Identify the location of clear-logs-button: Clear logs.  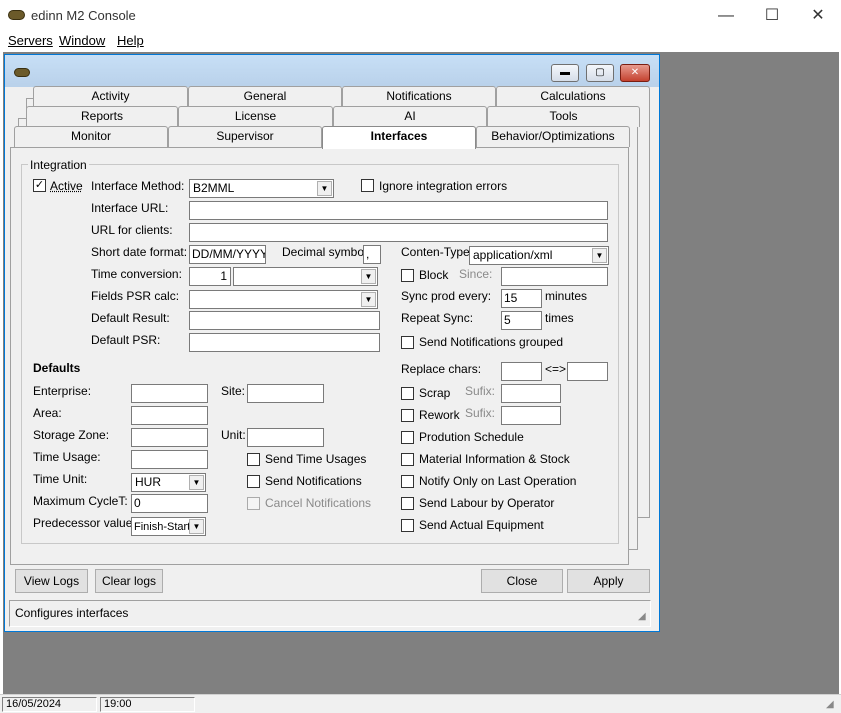
(129, 581).